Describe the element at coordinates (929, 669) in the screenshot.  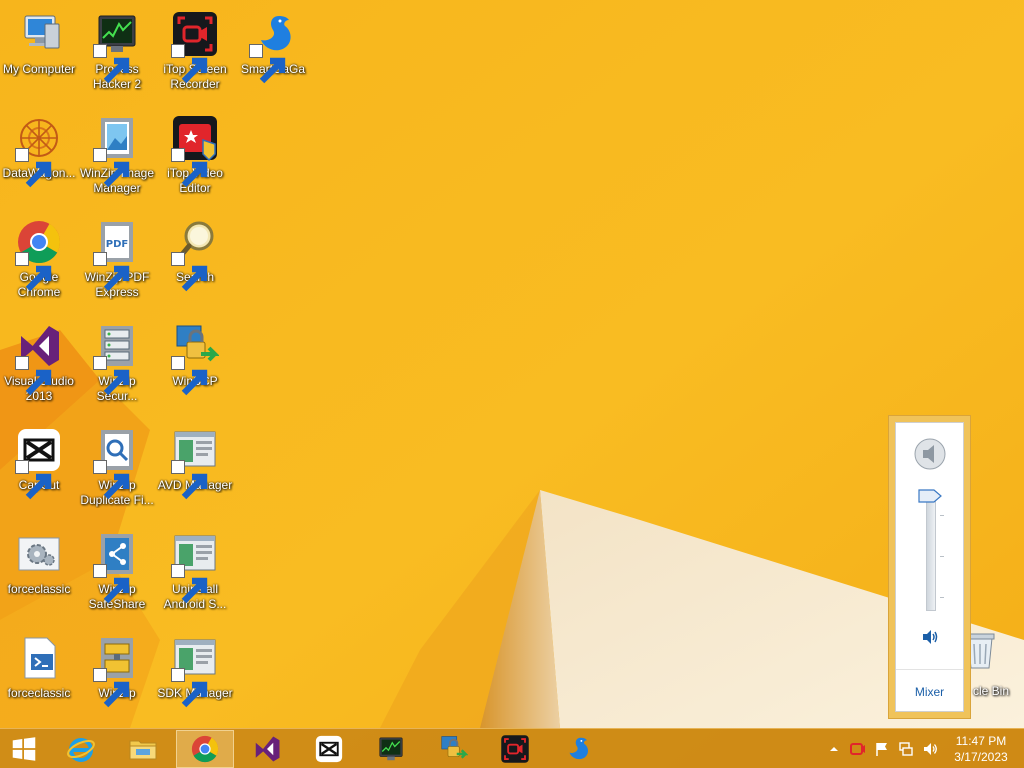
I see `volume-separator` at that location.